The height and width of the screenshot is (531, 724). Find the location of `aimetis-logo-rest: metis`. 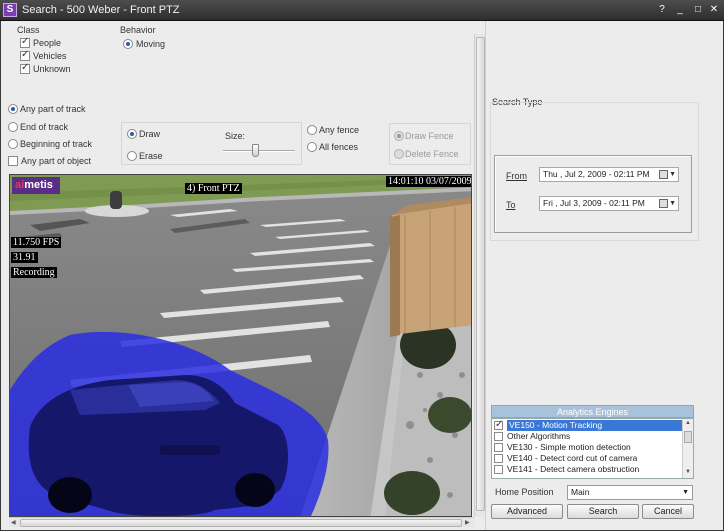

aimetis-logo-rest: metis is located at coordinates (38, 185).